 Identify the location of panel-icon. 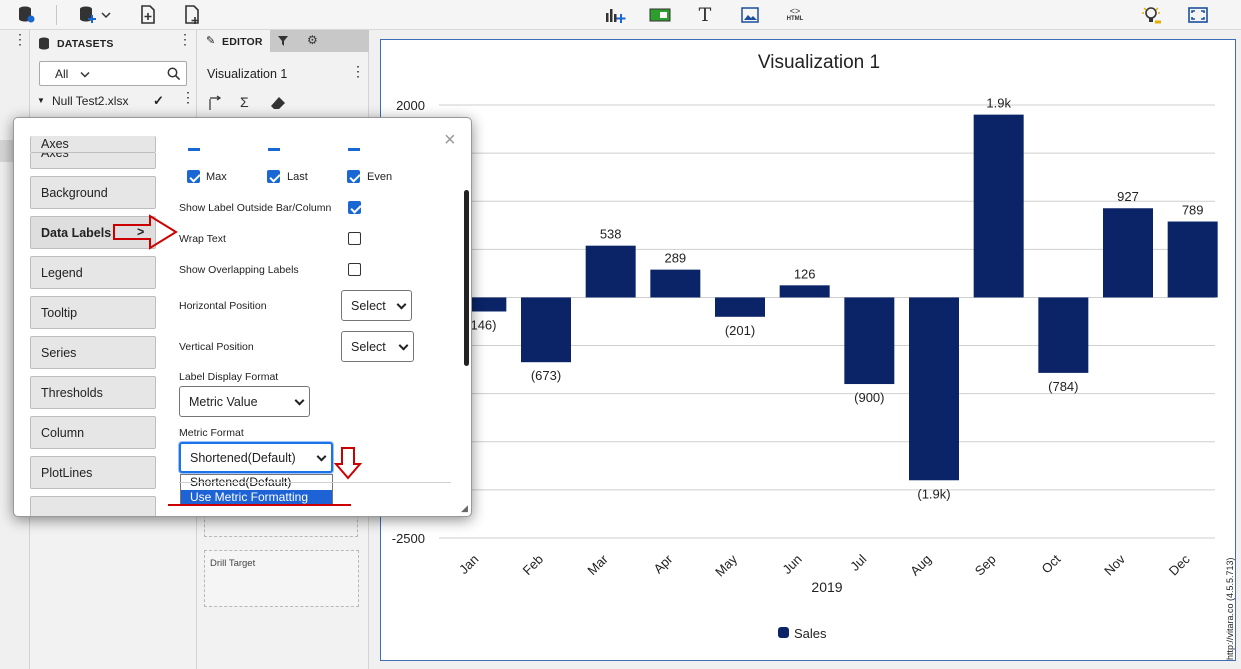
(660, 15).